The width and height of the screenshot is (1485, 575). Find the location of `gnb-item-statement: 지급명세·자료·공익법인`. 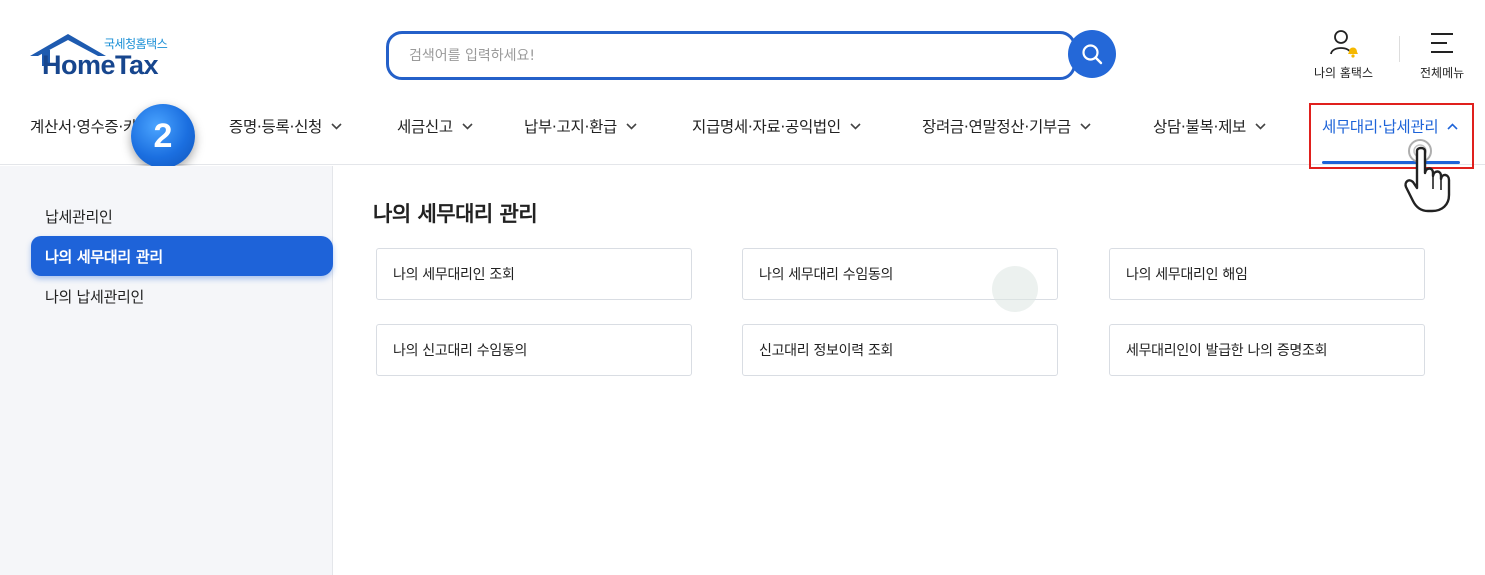

gnb-item-statement: 지급명세·자료·공익법인 is located at coordinates (776, 126).